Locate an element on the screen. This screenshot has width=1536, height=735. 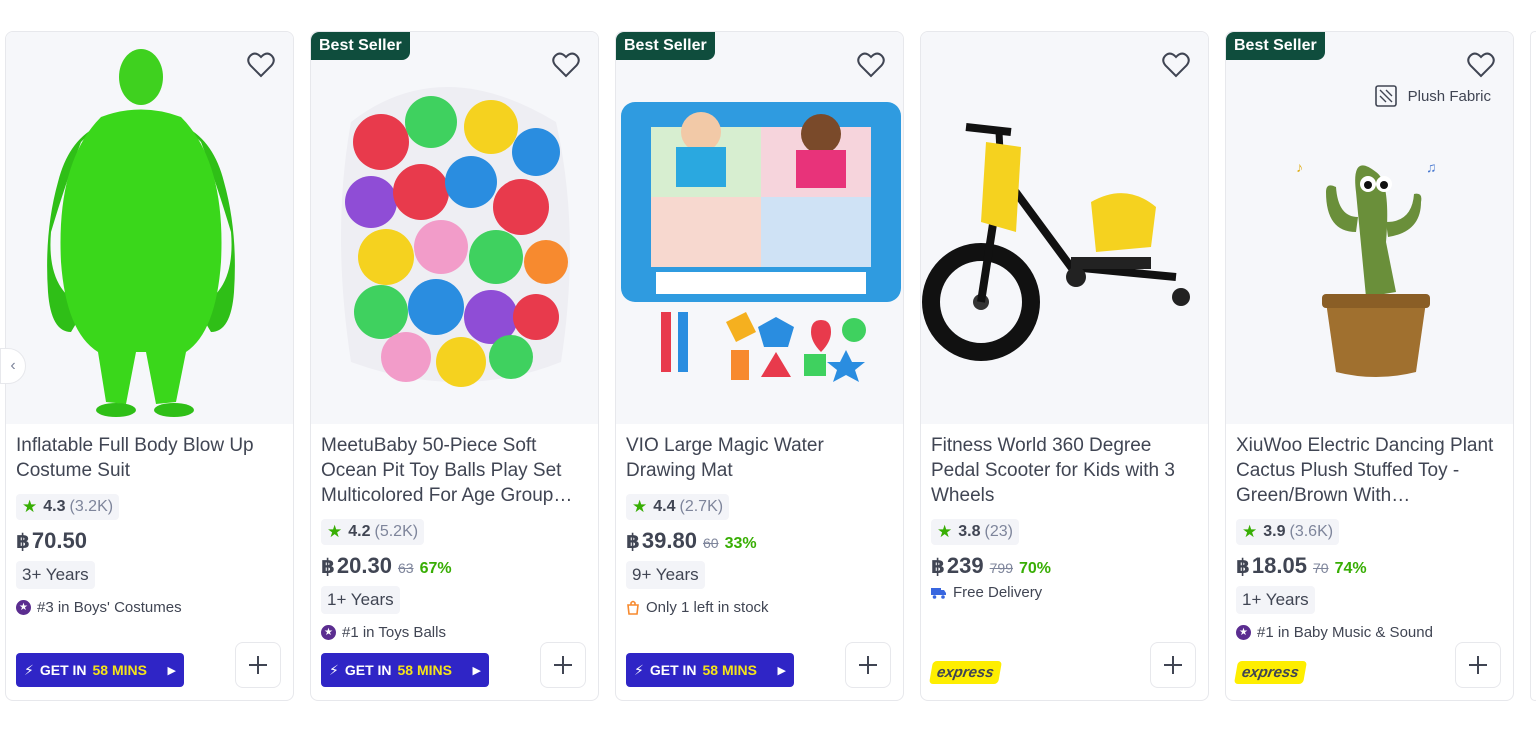
fabric-icon is located at coordinates (1385, 96).